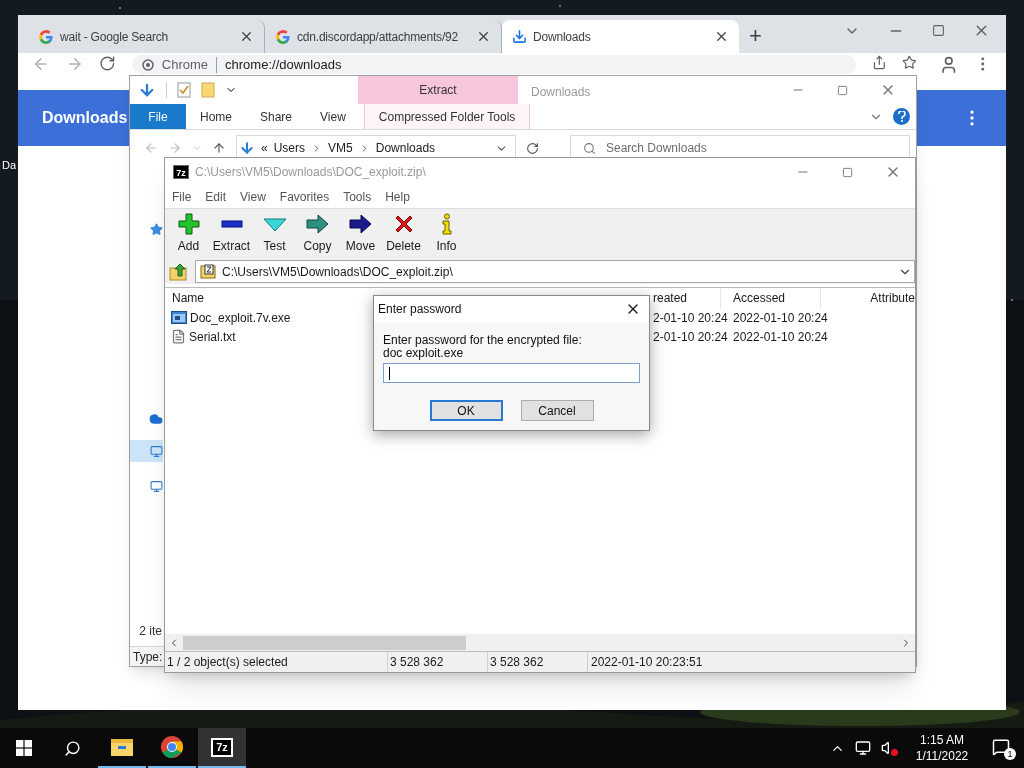  Describe the element at coordinates (483, 340) in the screenshot. I see `prompt-text: Enter password for the encrypted file:` at that location.